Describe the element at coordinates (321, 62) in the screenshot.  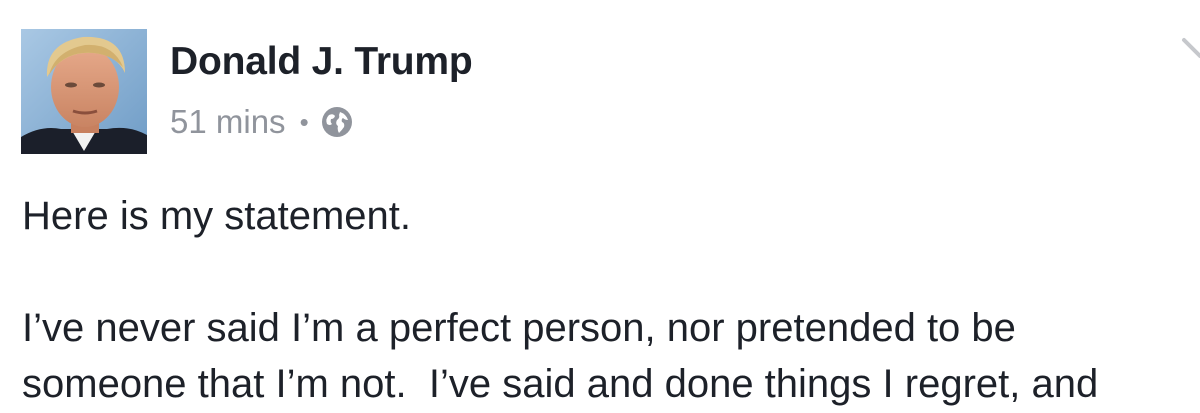
I see `author-name: Donald J. Trump` at that location.